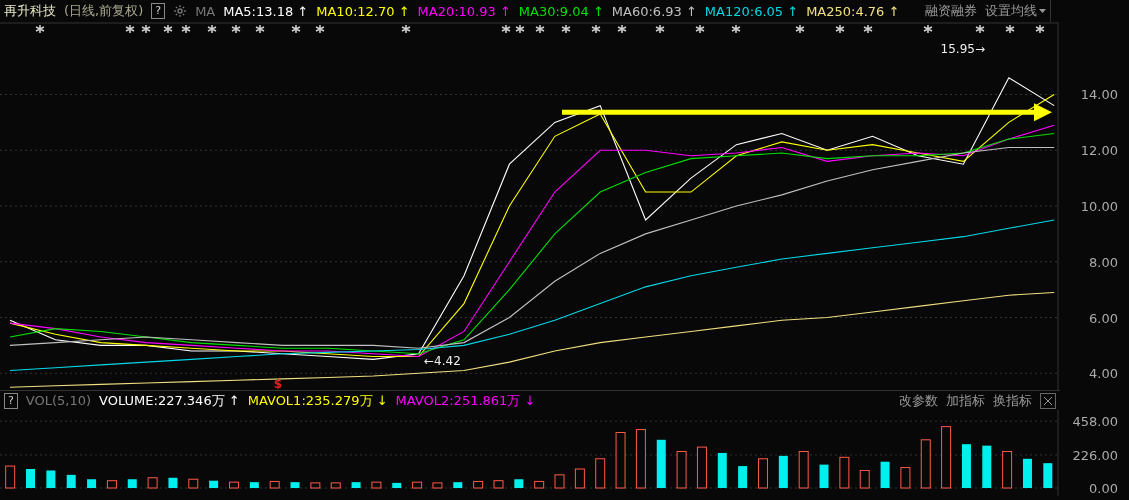 Image resolution: width=1129 pixels, height=500 pixels. What do you see at coordinates (465, 400) in the screenshot?
I see `volume-value: MAVOL2:251.861万 ↓` at bounding box center [465, 400].